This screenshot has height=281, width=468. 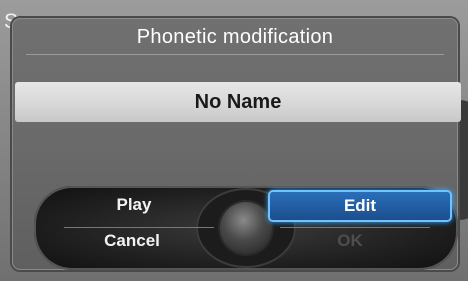 I want to click on cancel-button: Cancel, so click(x=132, y=241).